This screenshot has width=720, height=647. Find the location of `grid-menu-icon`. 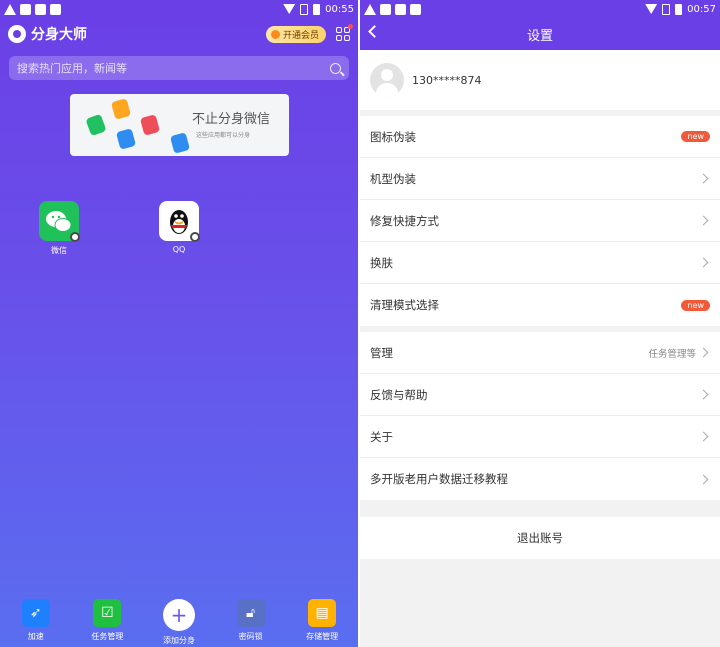

grid-menu-icon is located at coordinates (344, 32).